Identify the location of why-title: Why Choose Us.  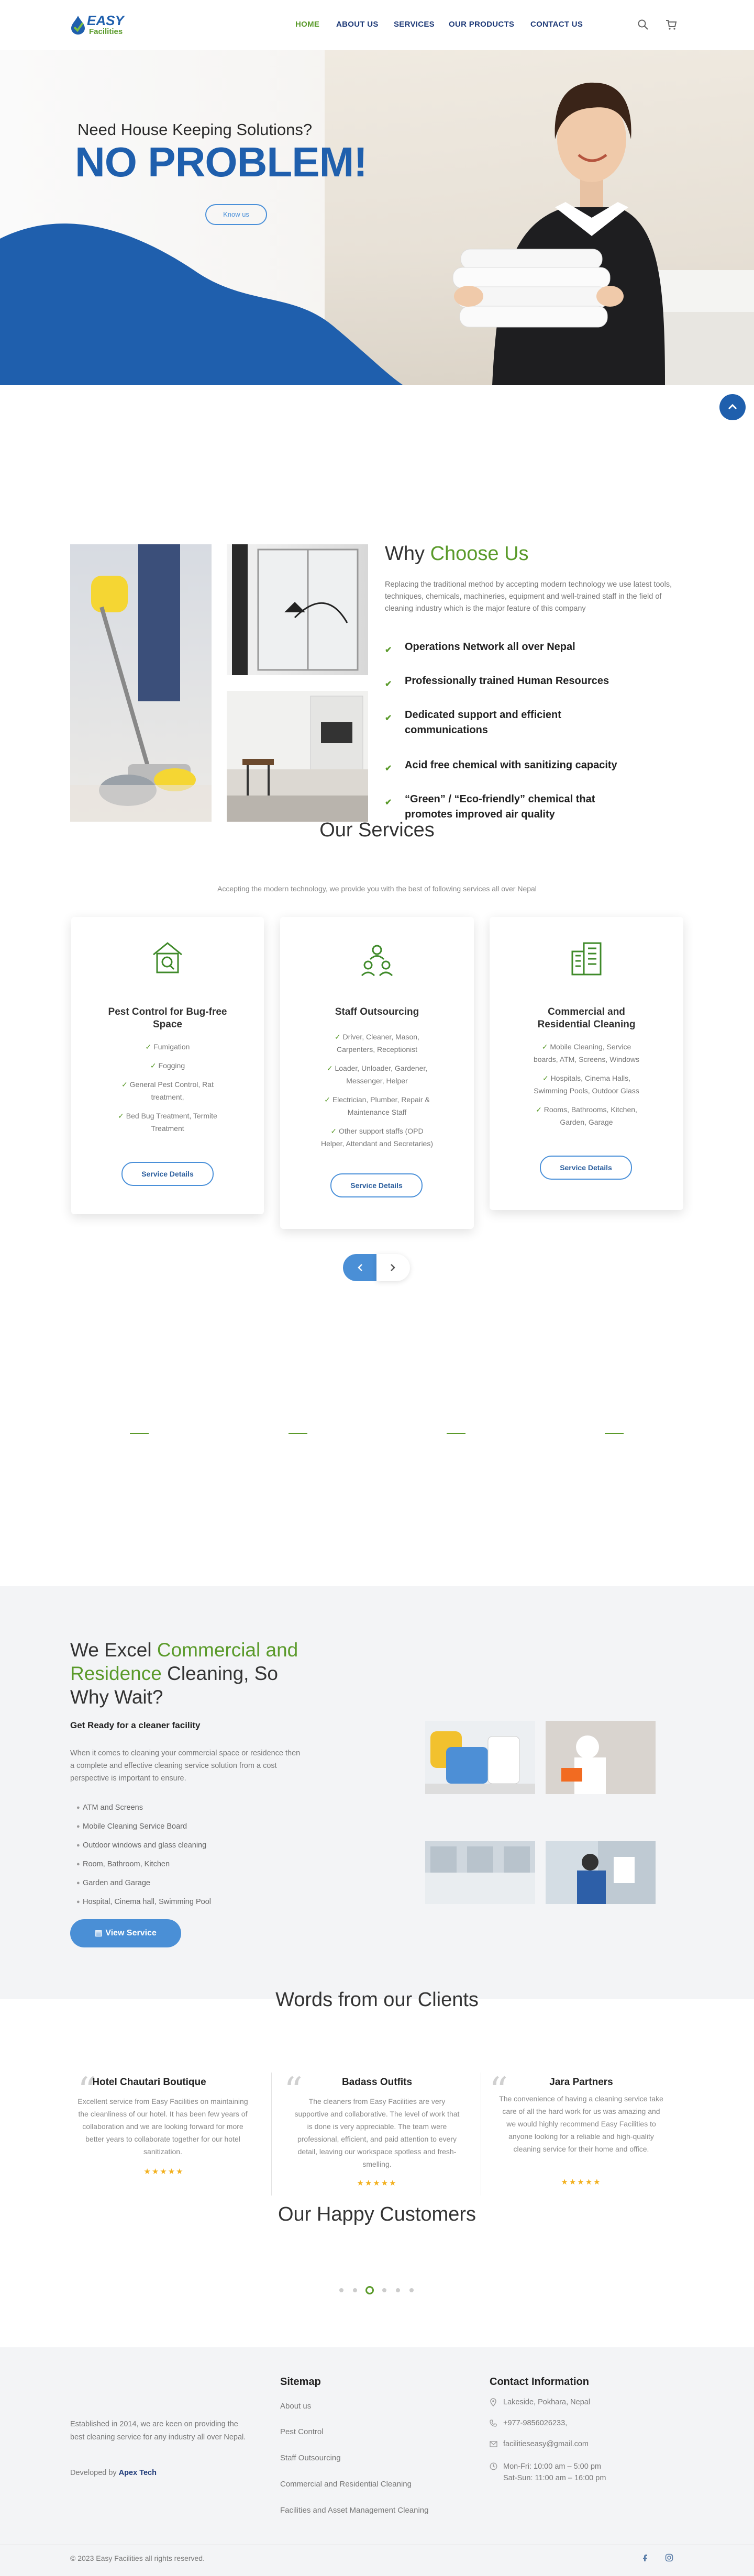
(457, 554).